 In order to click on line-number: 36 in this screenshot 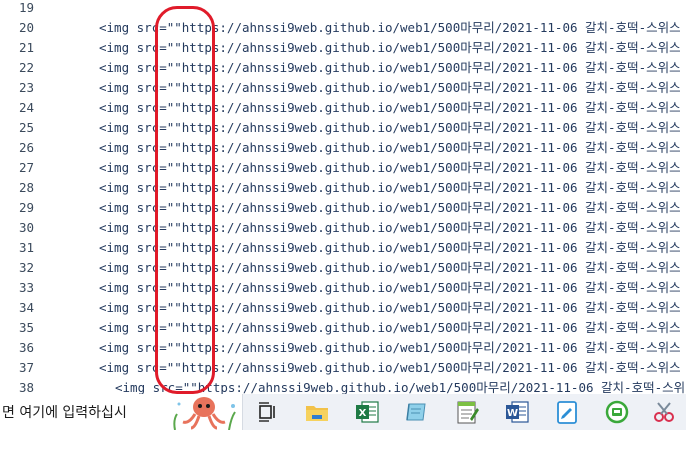, I will do `click(26, 347)`.